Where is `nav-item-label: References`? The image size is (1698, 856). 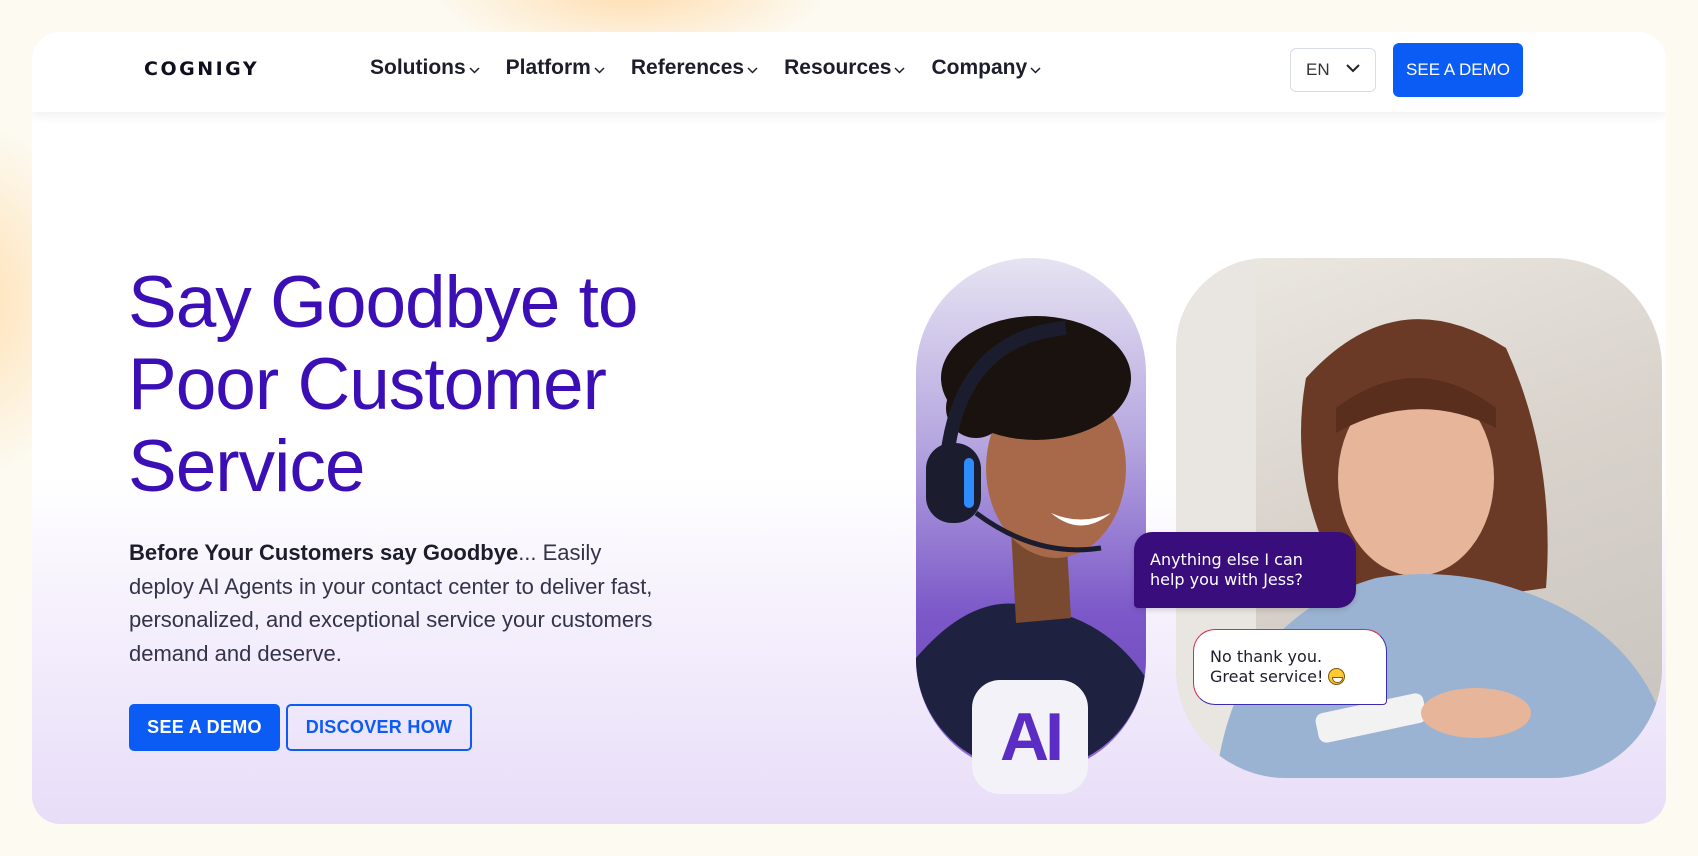 nav-item-label: References is located at coordinates (687, 67).